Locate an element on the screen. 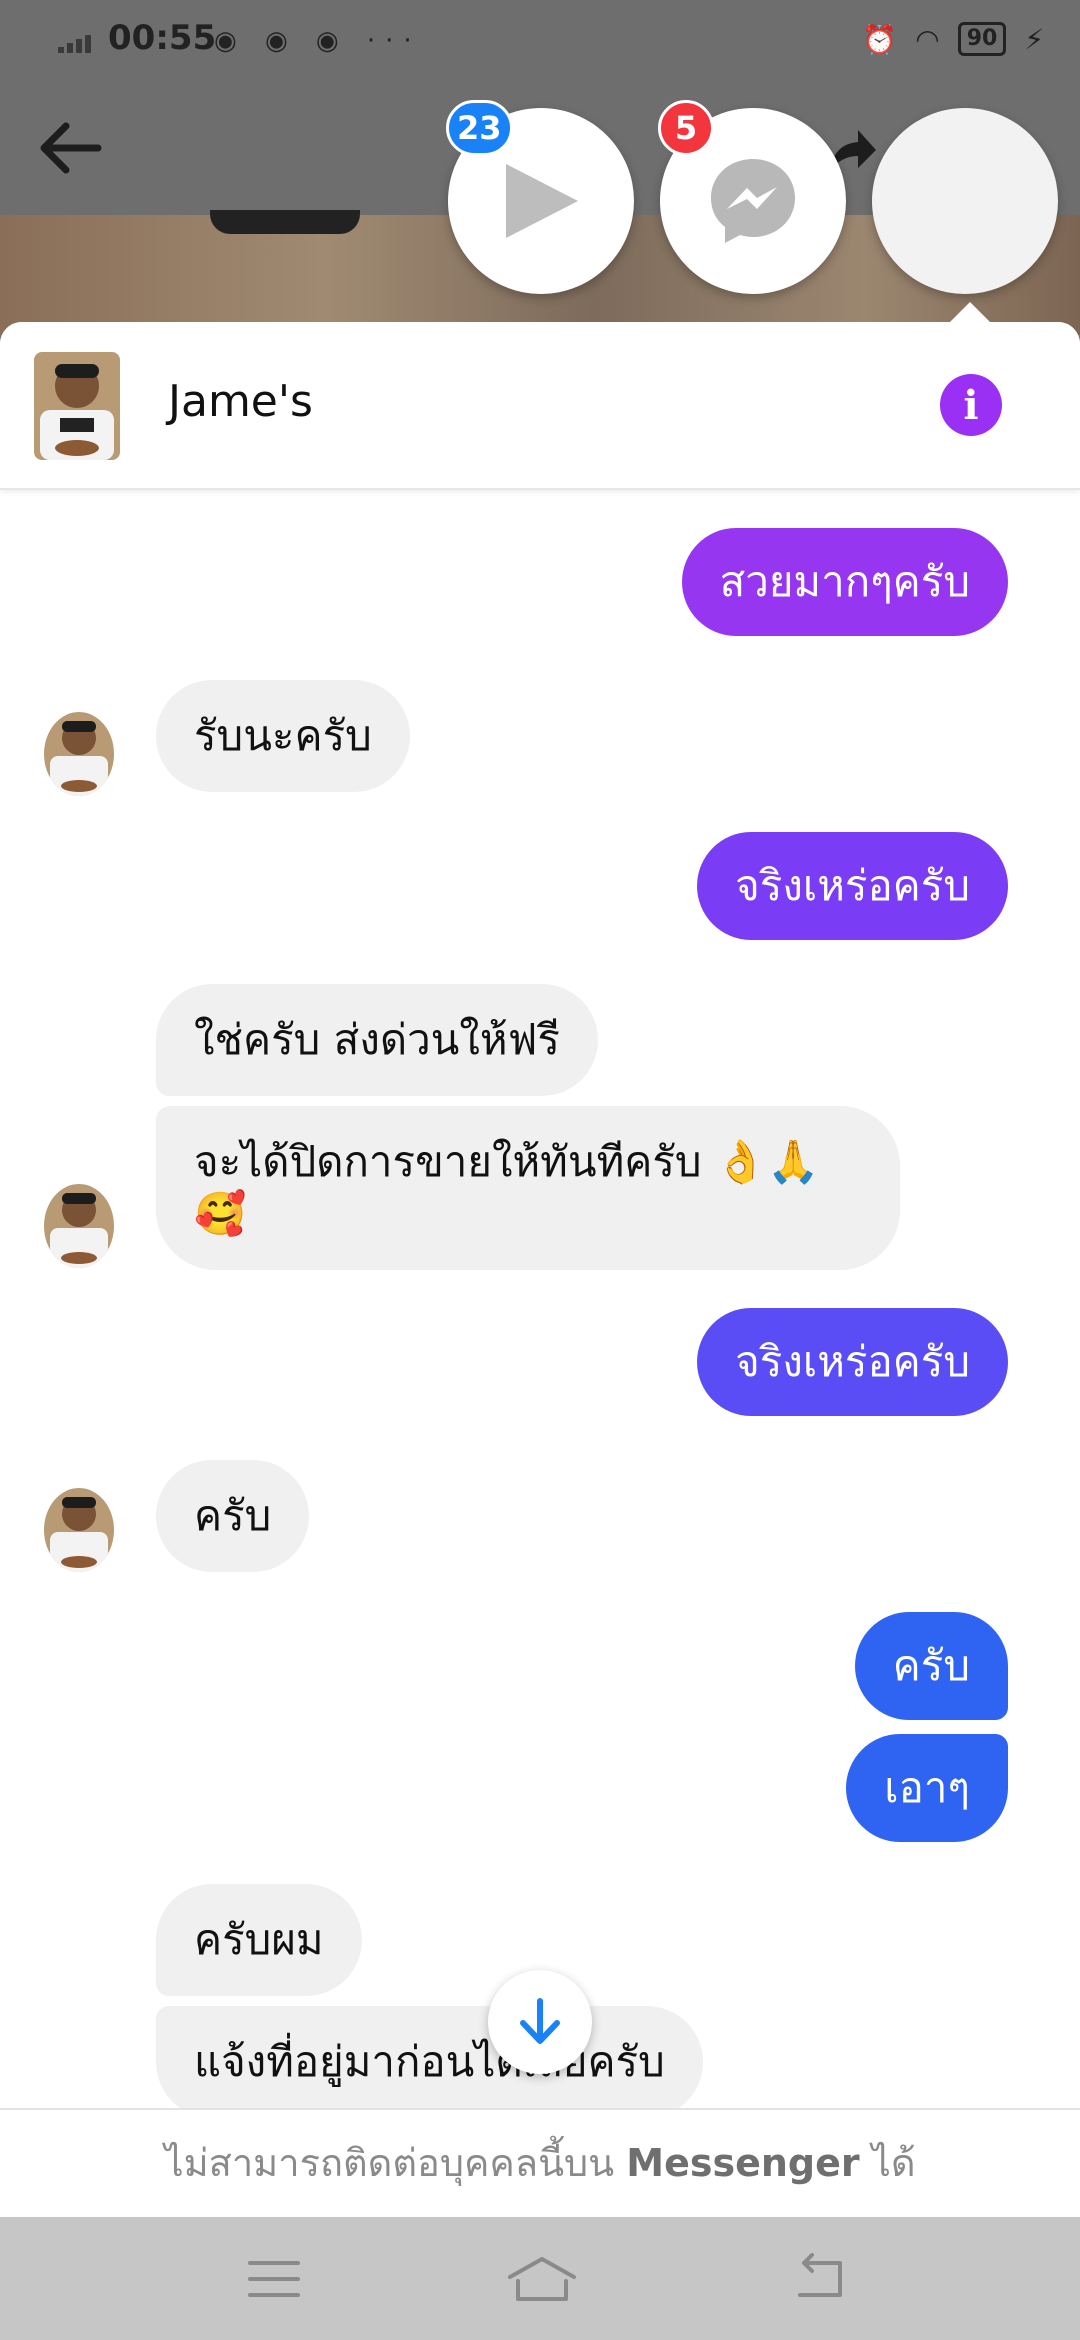  alarm-icon: ⏰ is located at coordinates (880, 39).